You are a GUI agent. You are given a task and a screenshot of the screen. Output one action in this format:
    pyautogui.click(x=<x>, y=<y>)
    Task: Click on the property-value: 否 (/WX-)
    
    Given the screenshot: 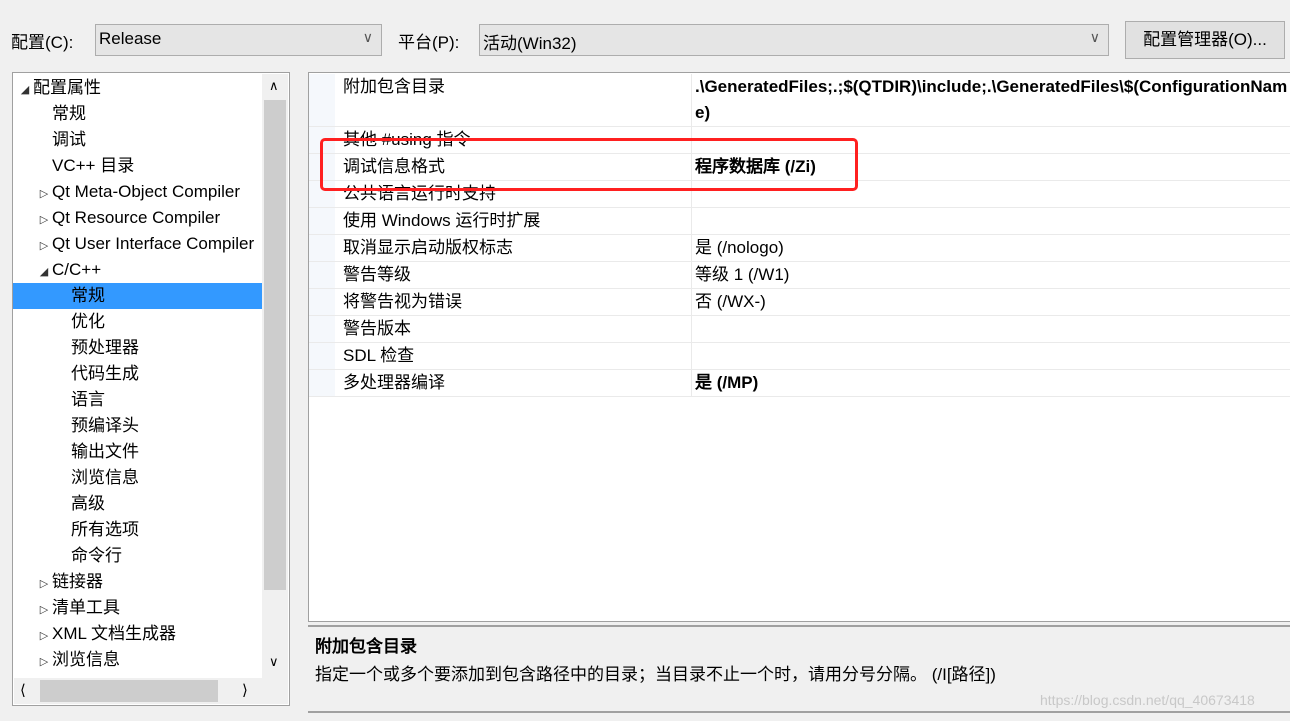 What is the action you would take?
    pyautogui.click(x=990, y=302)
    